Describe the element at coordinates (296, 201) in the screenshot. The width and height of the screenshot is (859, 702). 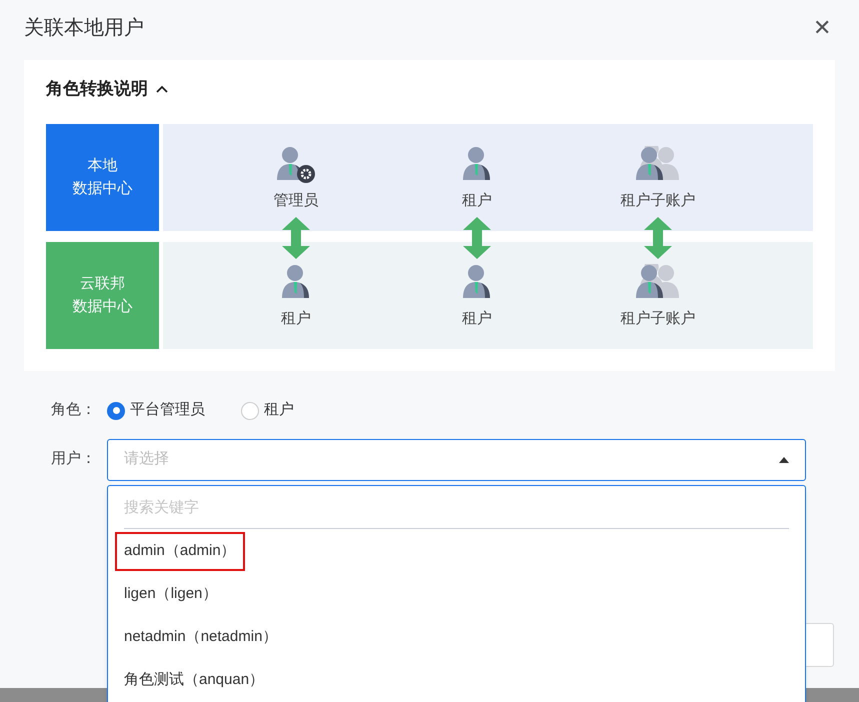
I see `role-label: 管理员` at that location.